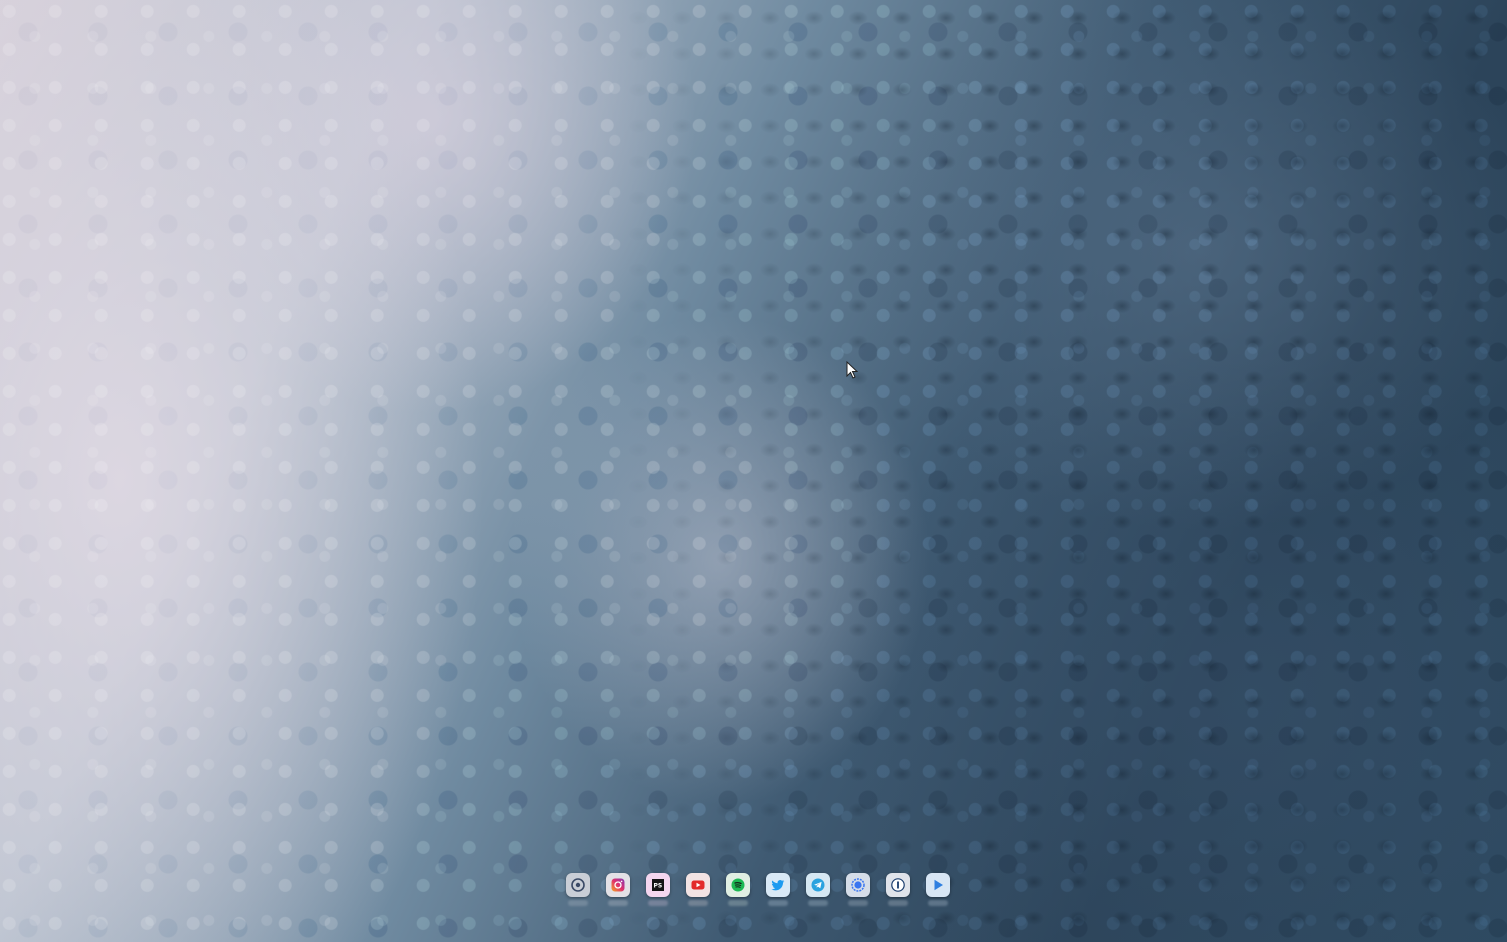 Image resolution: width=1507 pixels, height=942 pixels. I want to click on svg-text: PS, so click(658, 886).